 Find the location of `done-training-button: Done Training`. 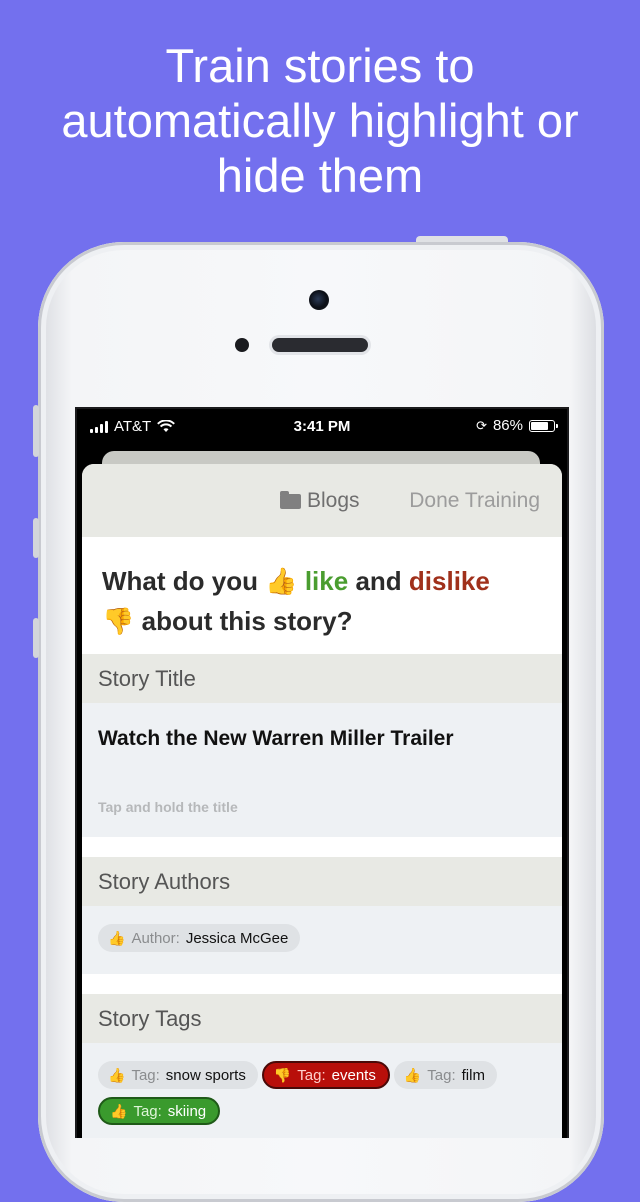

done-training-button: Done Training is located at coordinates (474, 501).